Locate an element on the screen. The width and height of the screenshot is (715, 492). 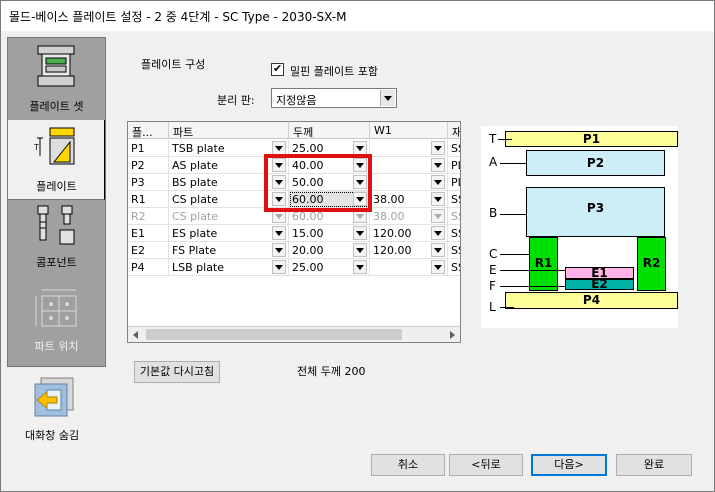
hide-dialog-button: 대화창 숨김 is located at coordinates (54, 411).